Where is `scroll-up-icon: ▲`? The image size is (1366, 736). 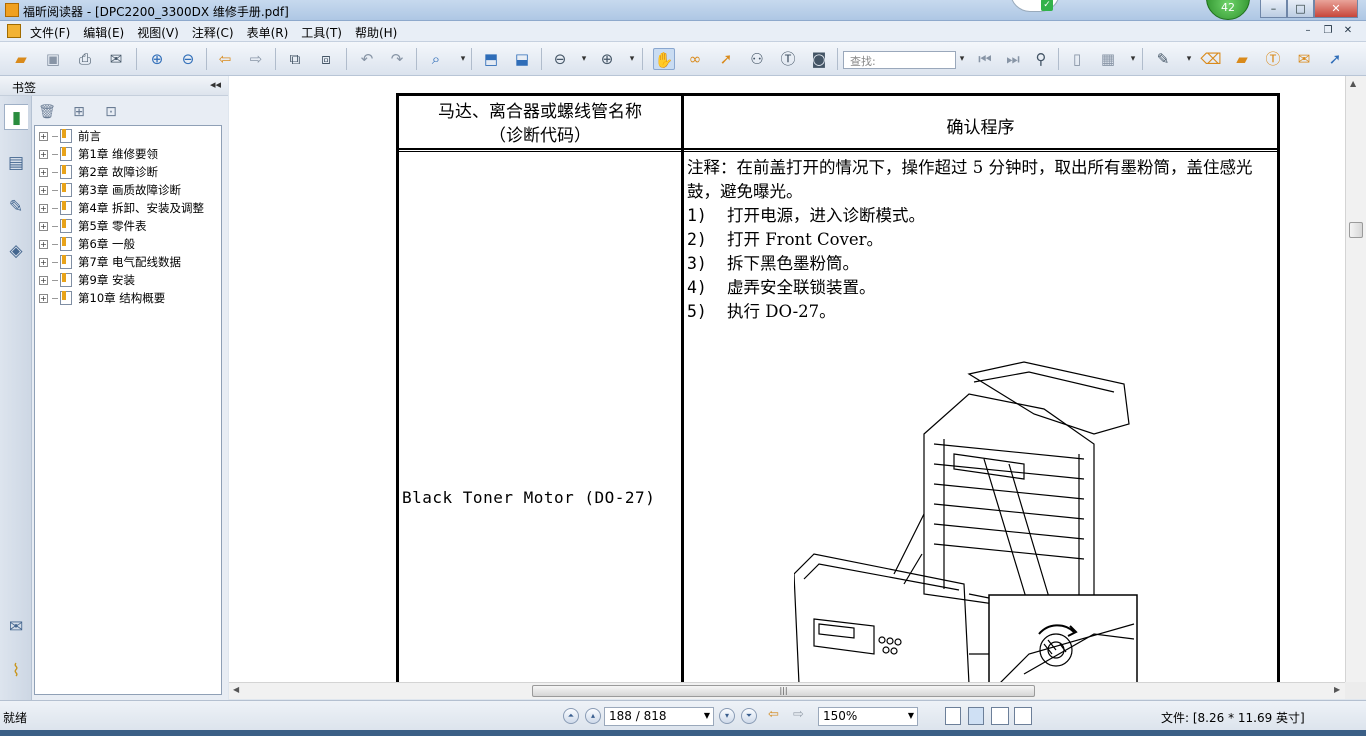
scroll-up-icon: ▲ is located at coordinates (1353, 83).